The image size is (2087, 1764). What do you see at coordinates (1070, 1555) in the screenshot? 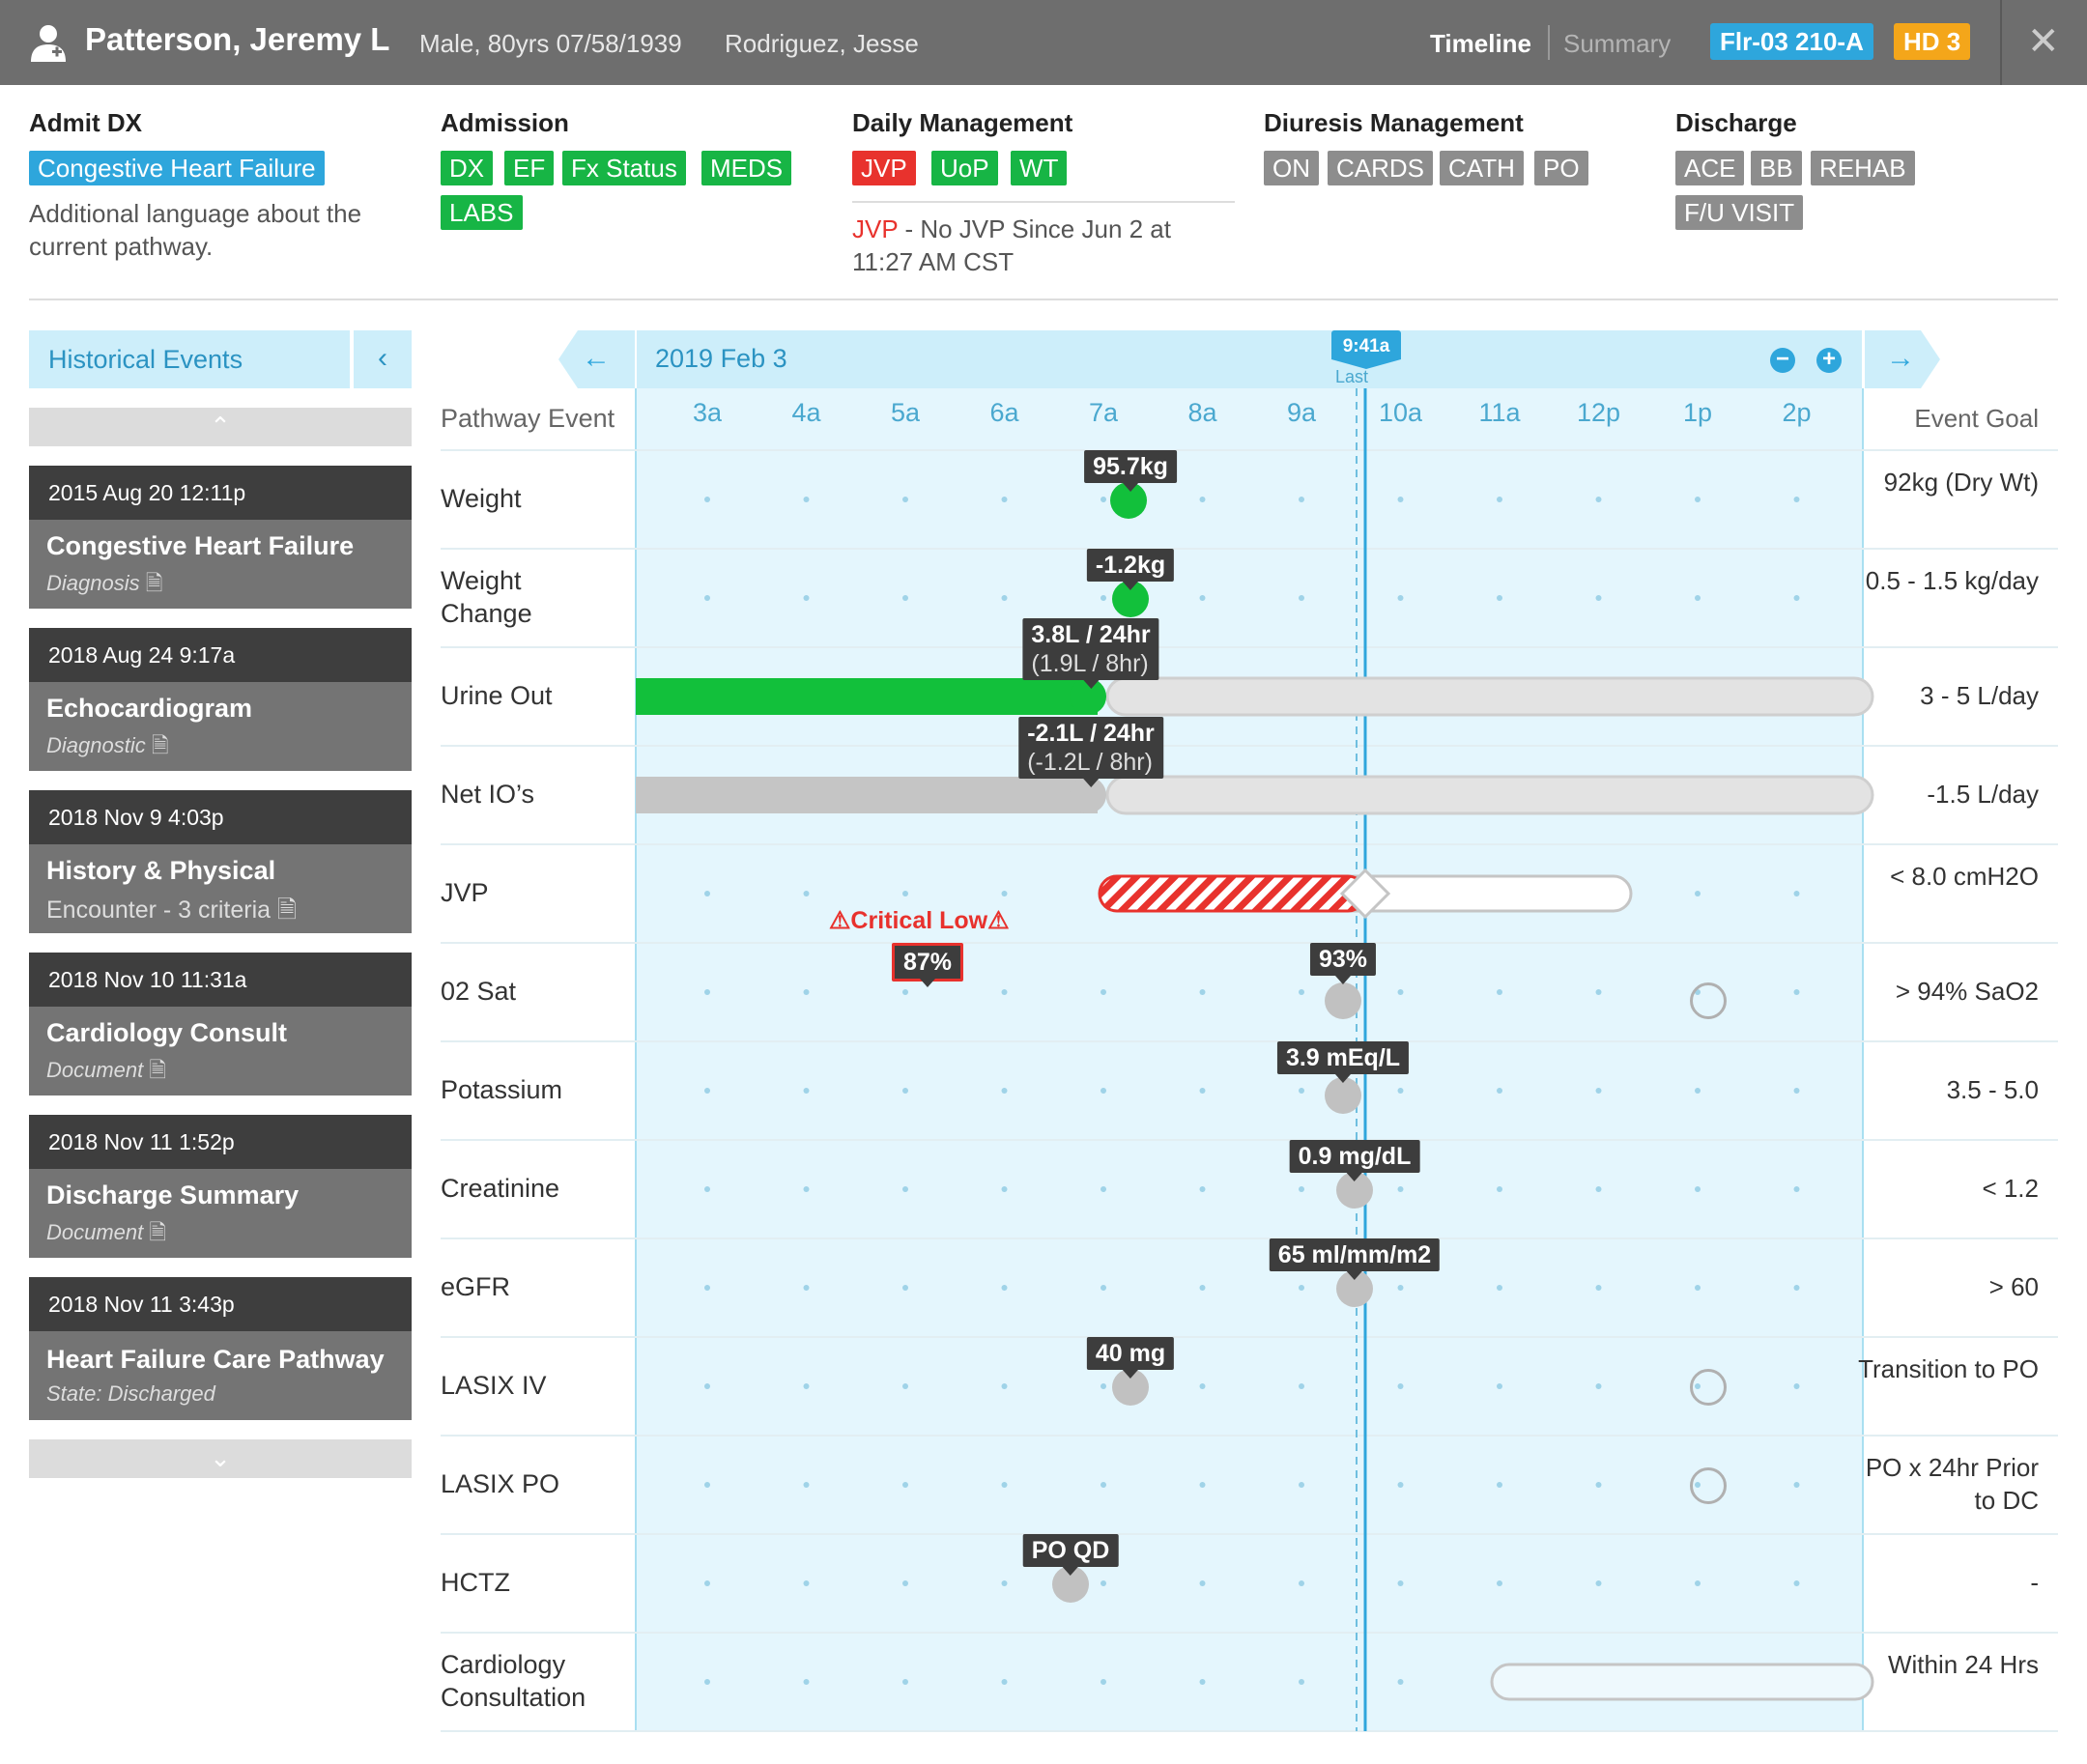
I see `hctz-value-bubble: PO QD` at bounding box center [1070, 1555].